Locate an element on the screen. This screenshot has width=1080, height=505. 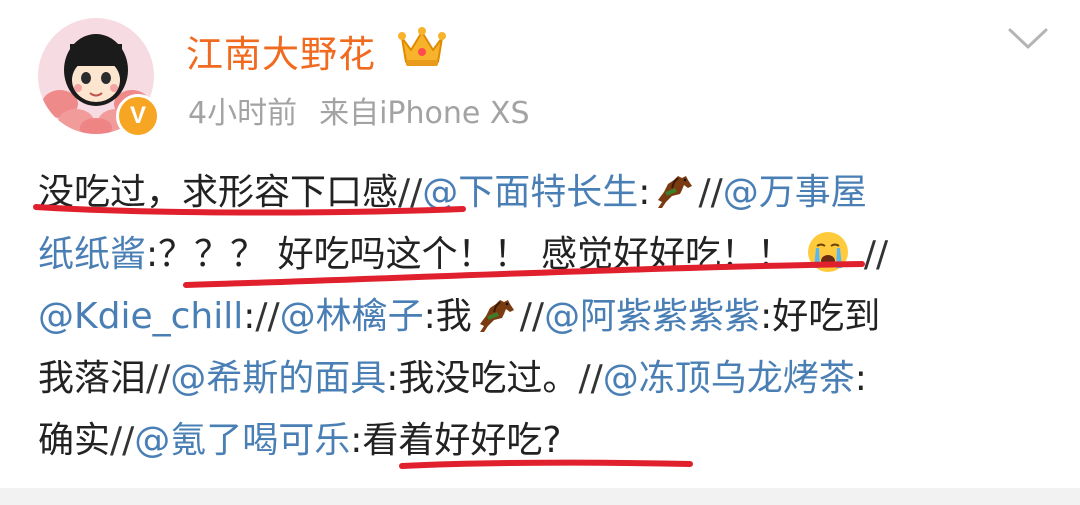
user-mention-link: @希斯的面具 is located at coordinates (278, 378).